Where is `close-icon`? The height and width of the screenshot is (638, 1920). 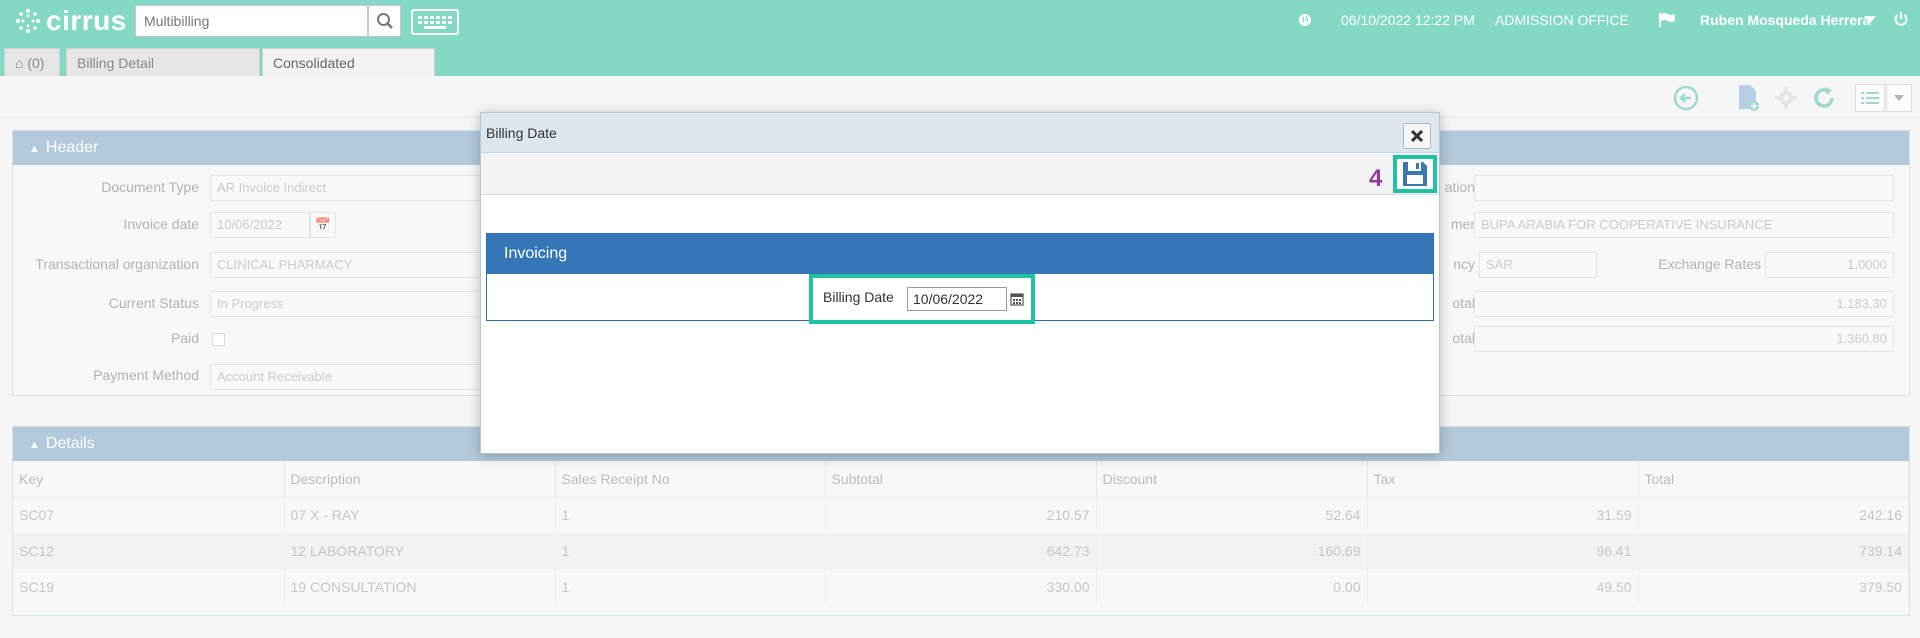 close-icon is located at coordinates (1417, 136).